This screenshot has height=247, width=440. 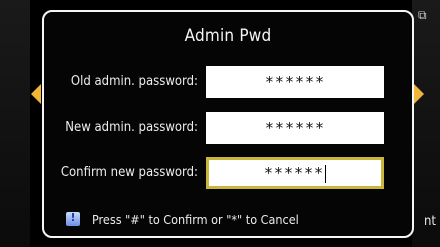 I want to click on hint-bar: Press "#" to Confirm or "*" to Cancel, so click(x=182, y=219).